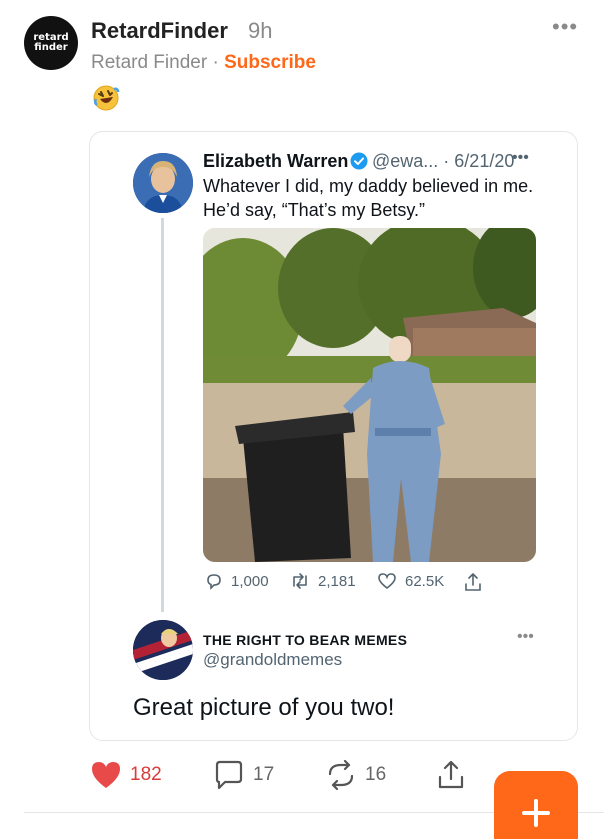 This screenshot has width=604, height=839. I want to click on tweet-reply-stat: 1,000, so click(237, 581).